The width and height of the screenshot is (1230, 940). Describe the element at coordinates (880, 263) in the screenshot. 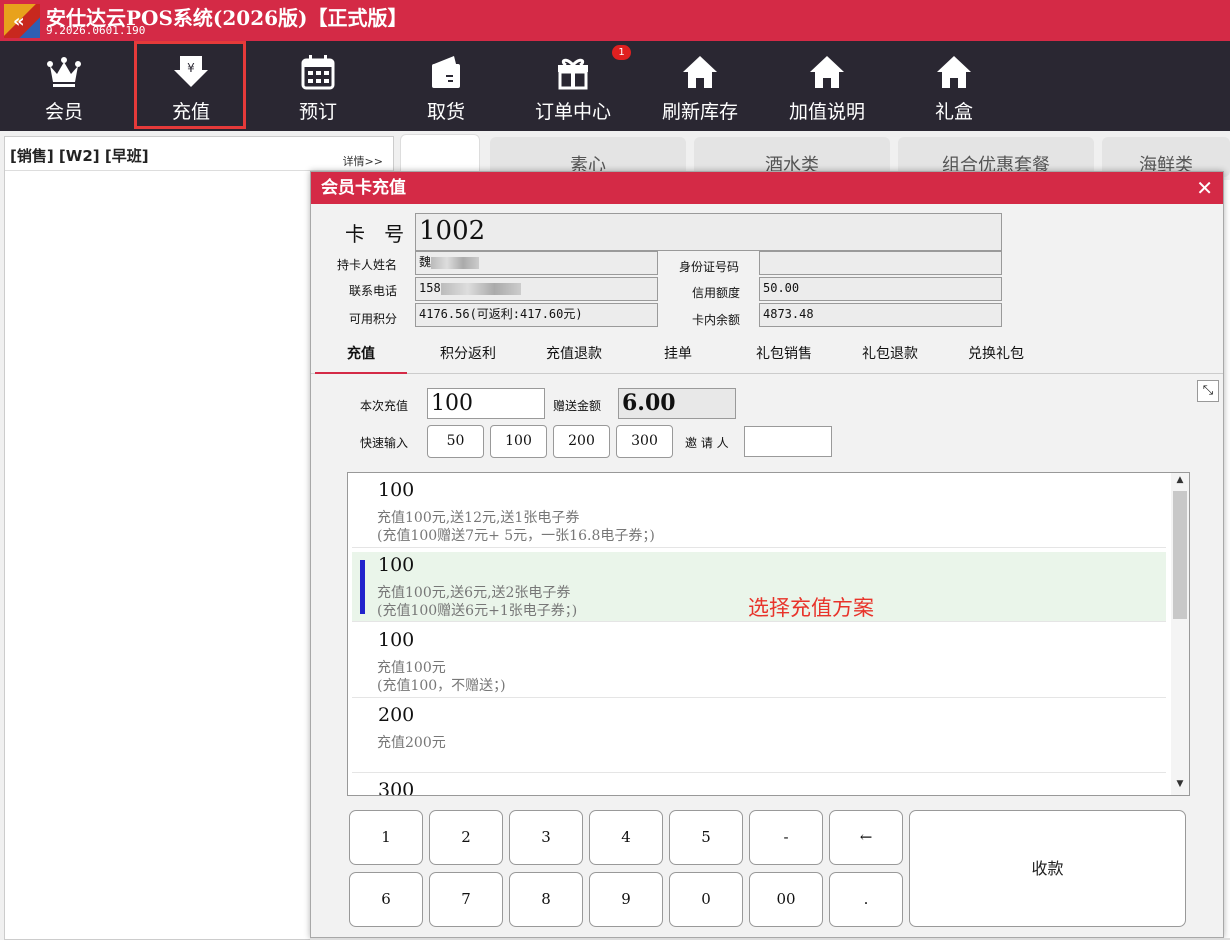

I see `id-card-field` at that location.